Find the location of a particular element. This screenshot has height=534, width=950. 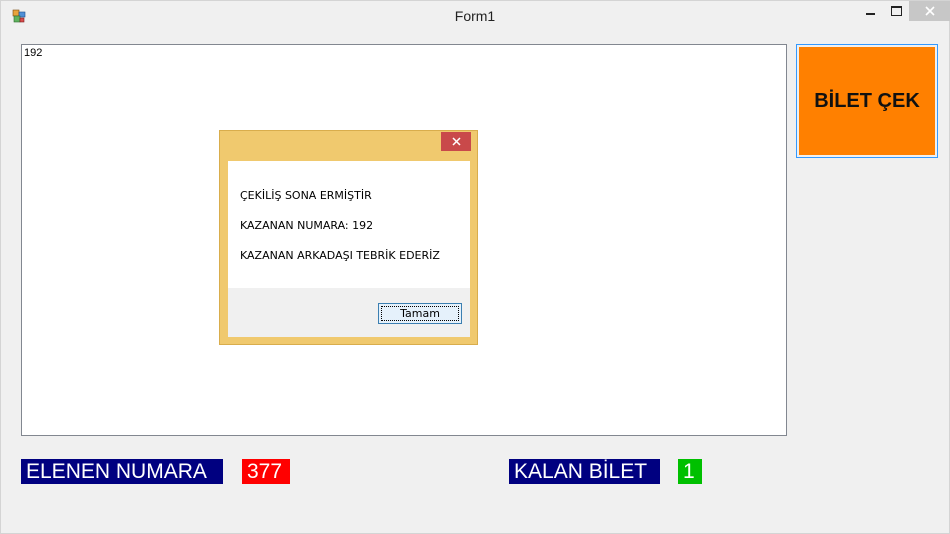

ok-button: Tamam is located at coordinates (420, 313).